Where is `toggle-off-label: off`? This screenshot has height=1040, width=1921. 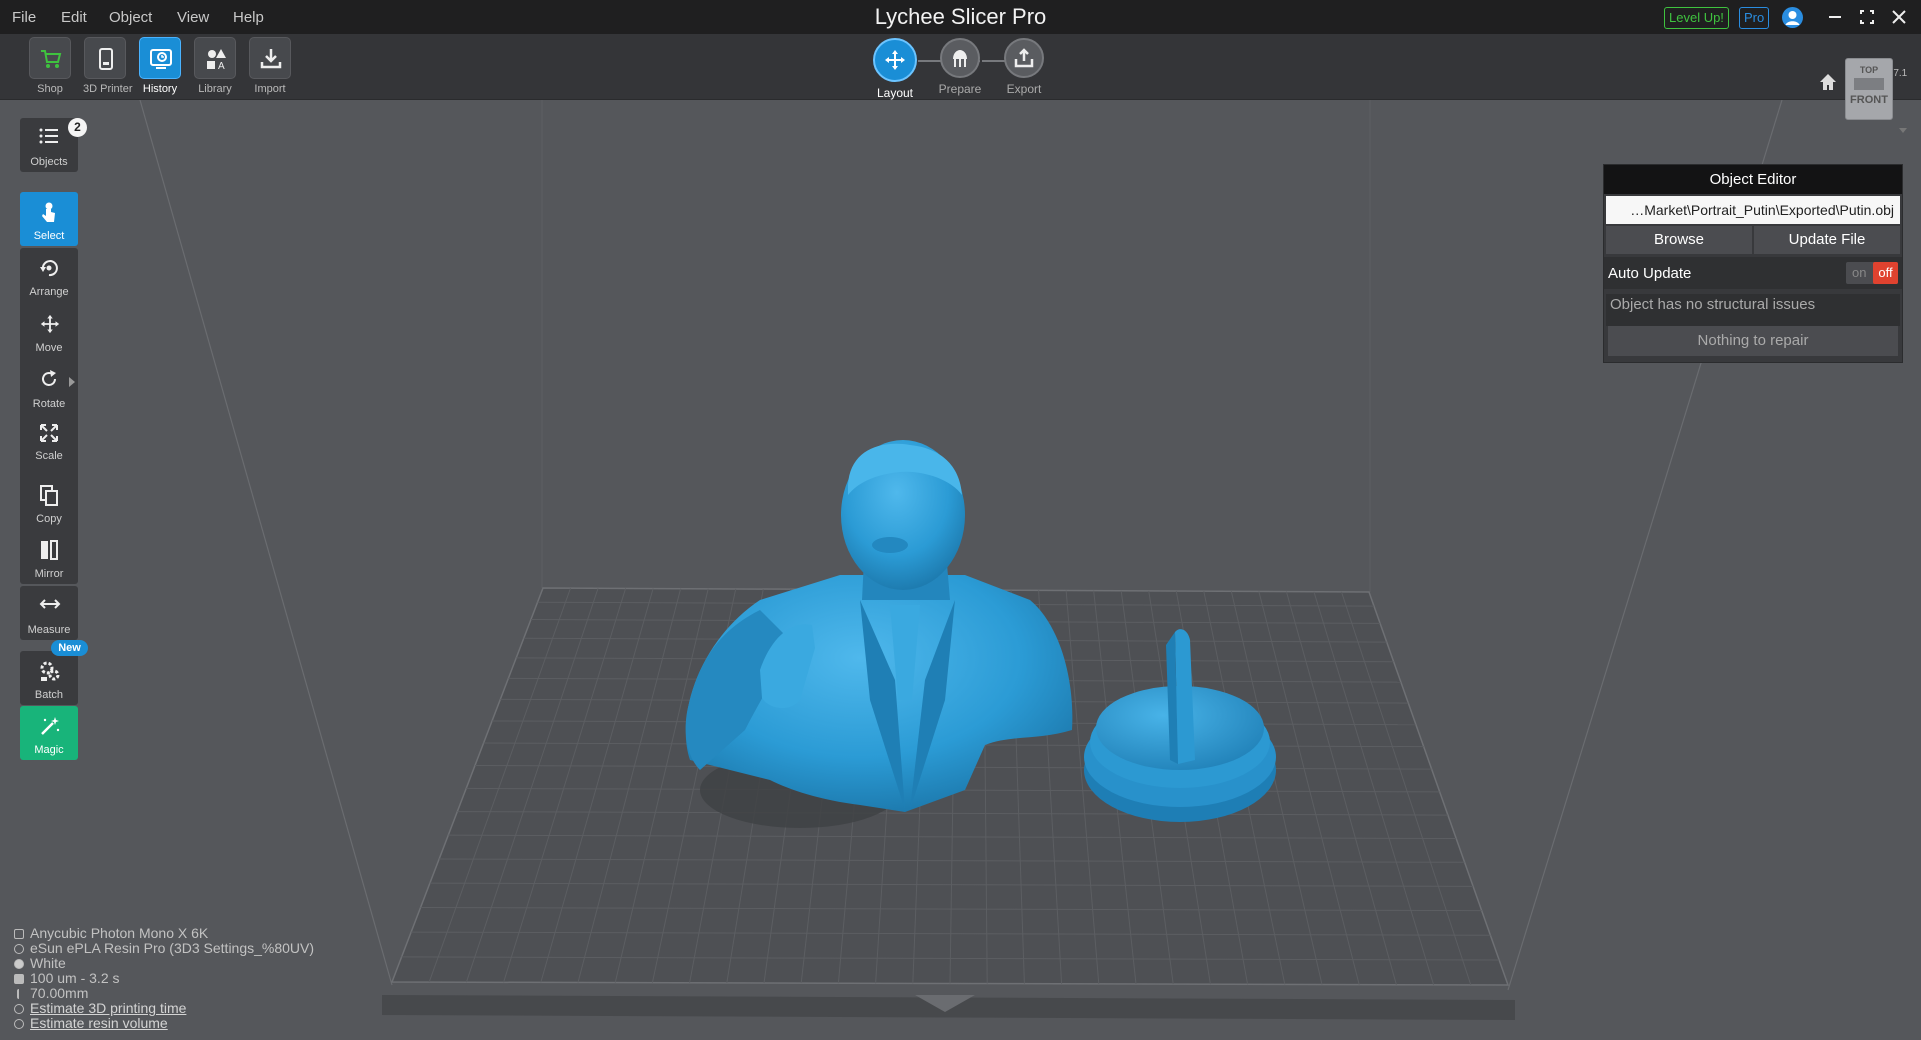
toggle-off-label: off is located at coordinates (1885, 273).